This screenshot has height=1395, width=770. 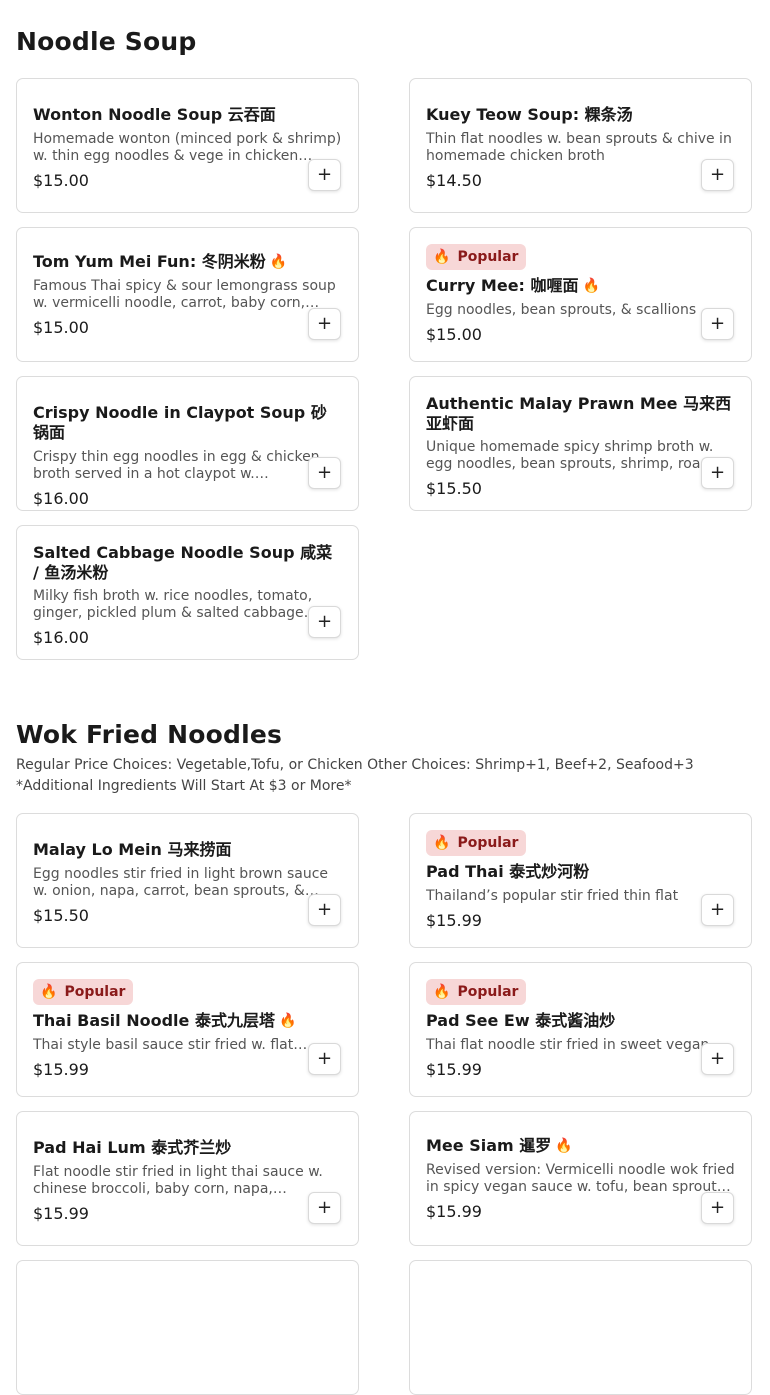 What do you see at coordinates (154, 114) in the screenshot?
I see `item-name: Wonton Noodle Soup 云吞面` at bounding box center [154, 114].